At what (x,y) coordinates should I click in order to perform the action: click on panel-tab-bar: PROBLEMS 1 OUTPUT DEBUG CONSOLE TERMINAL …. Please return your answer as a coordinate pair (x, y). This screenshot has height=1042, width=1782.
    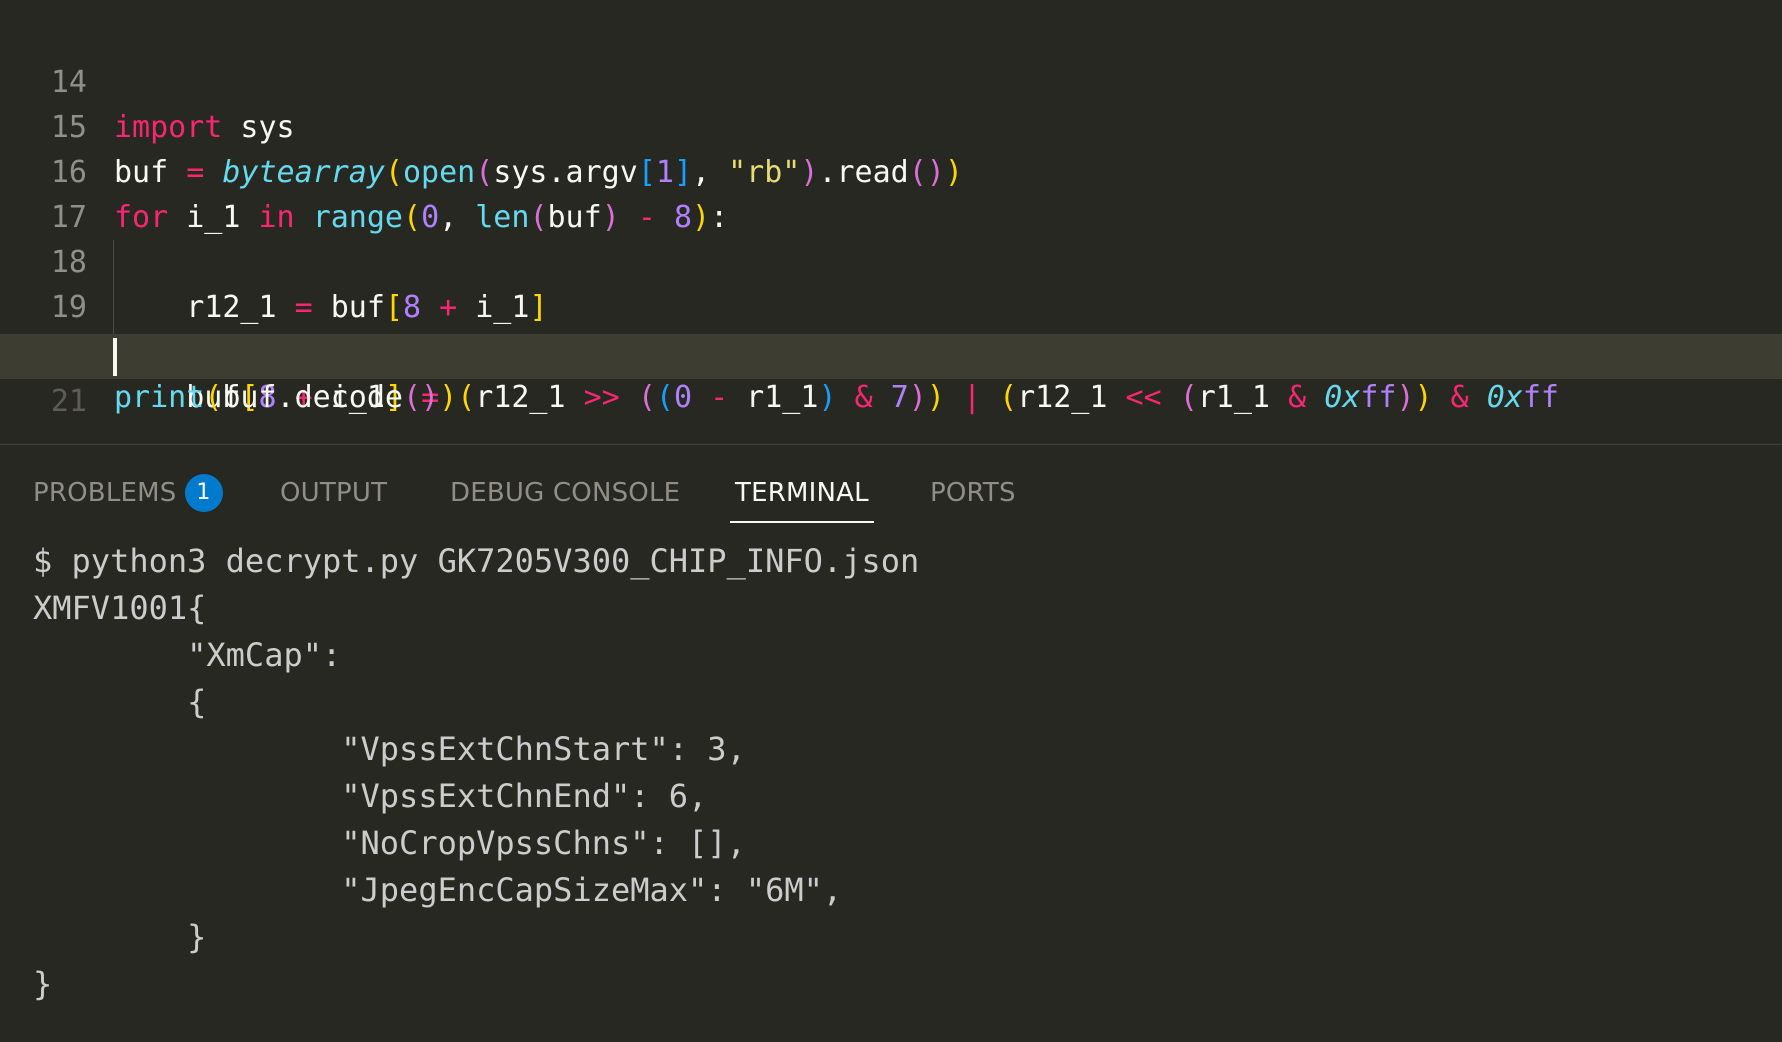
    Looking at the image, I should click on (891, 487).